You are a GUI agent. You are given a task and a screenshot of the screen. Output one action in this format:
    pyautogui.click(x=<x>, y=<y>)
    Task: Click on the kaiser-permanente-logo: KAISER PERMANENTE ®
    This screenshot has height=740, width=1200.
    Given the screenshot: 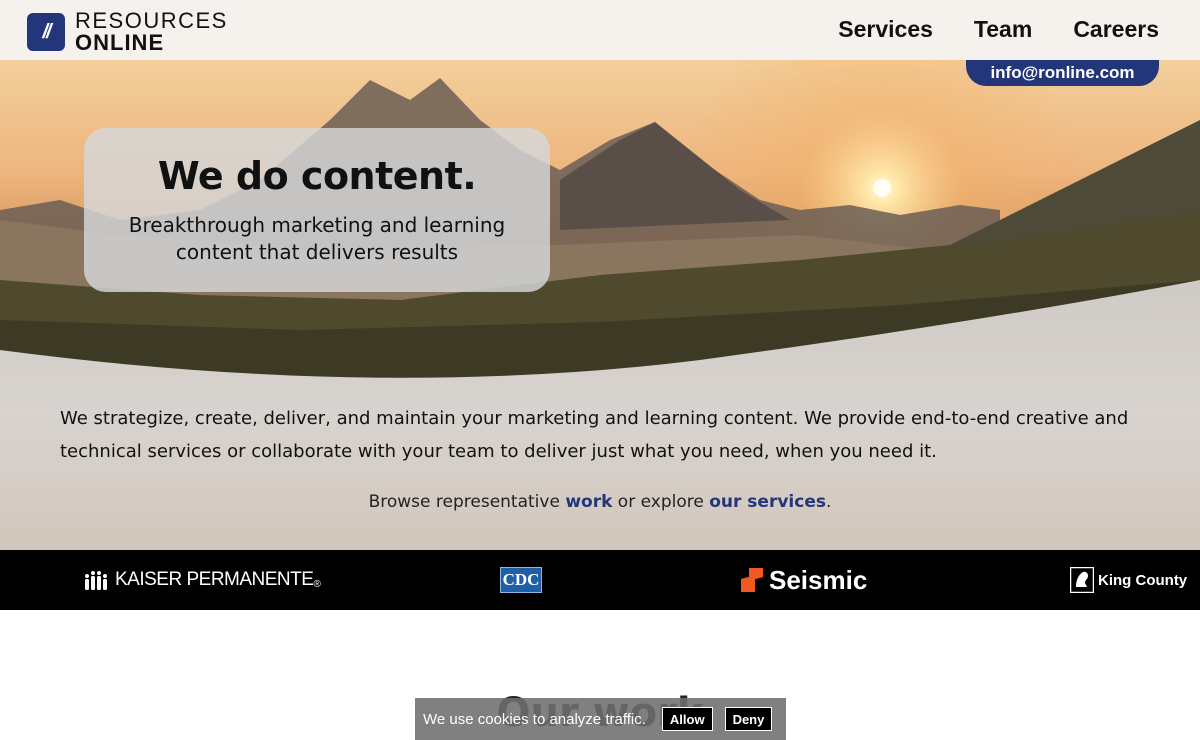 What is the action you would take?
    pyautogui.click(x=202, y=580)
    